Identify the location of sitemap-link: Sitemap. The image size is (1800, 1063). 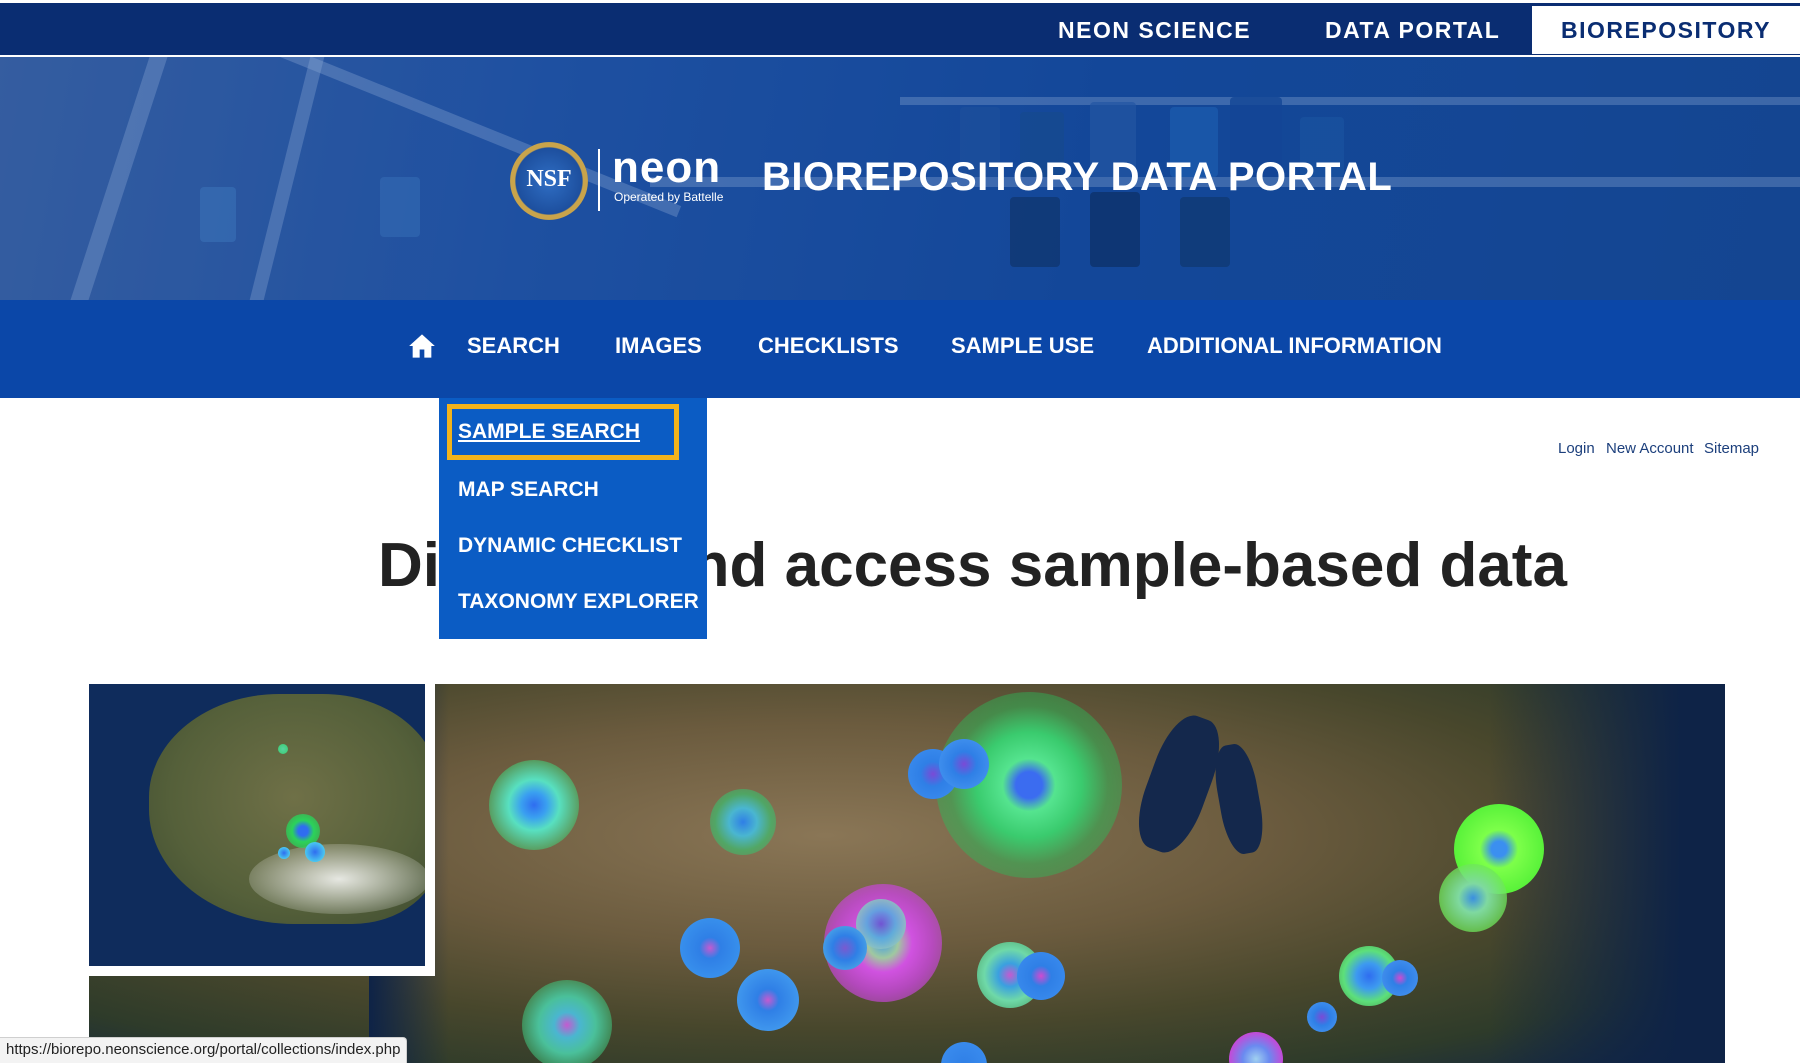
(1731, 448).